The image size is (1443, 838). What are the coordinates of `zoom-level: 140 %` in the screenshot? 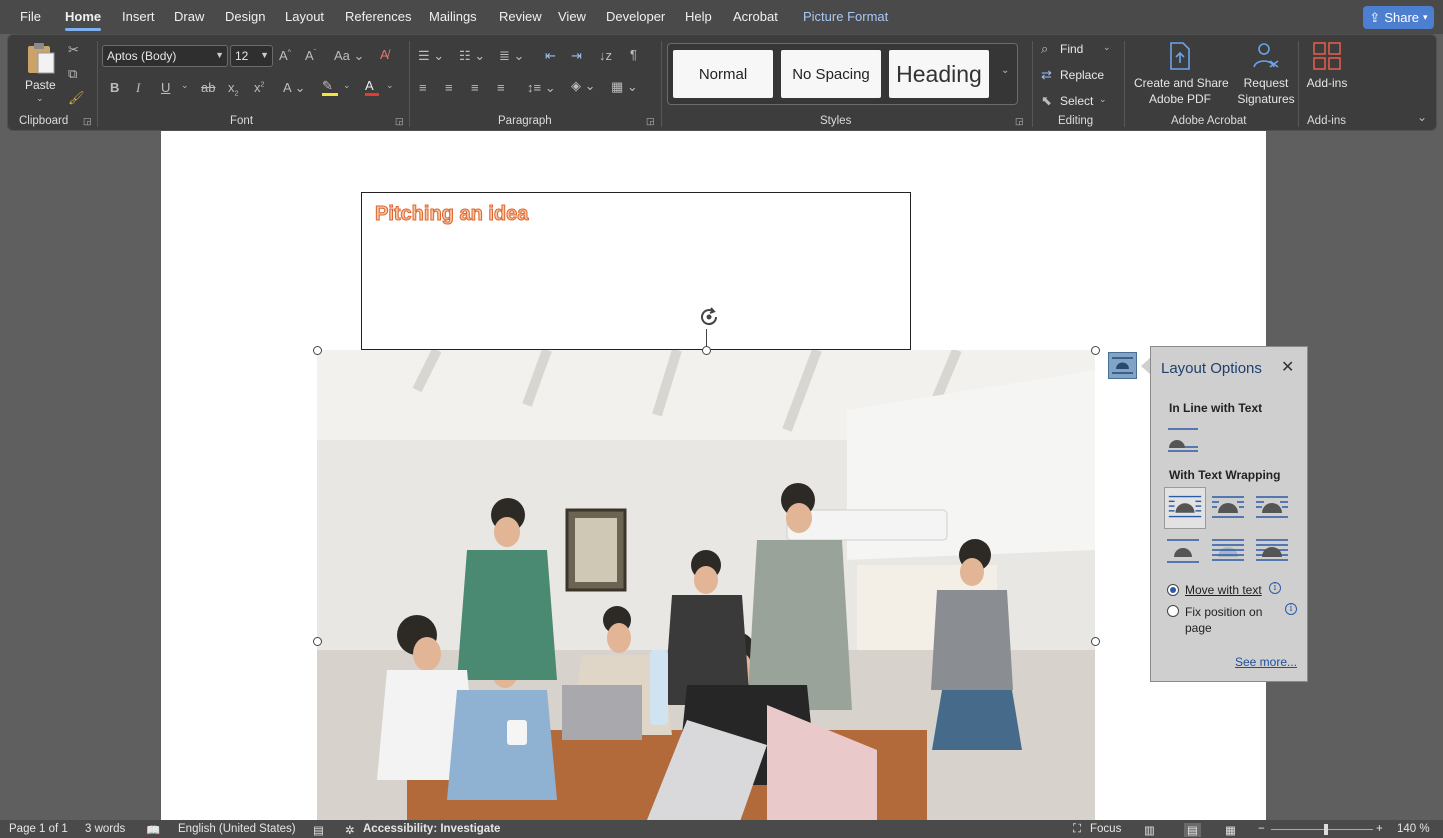 It's located at (1413, 829).